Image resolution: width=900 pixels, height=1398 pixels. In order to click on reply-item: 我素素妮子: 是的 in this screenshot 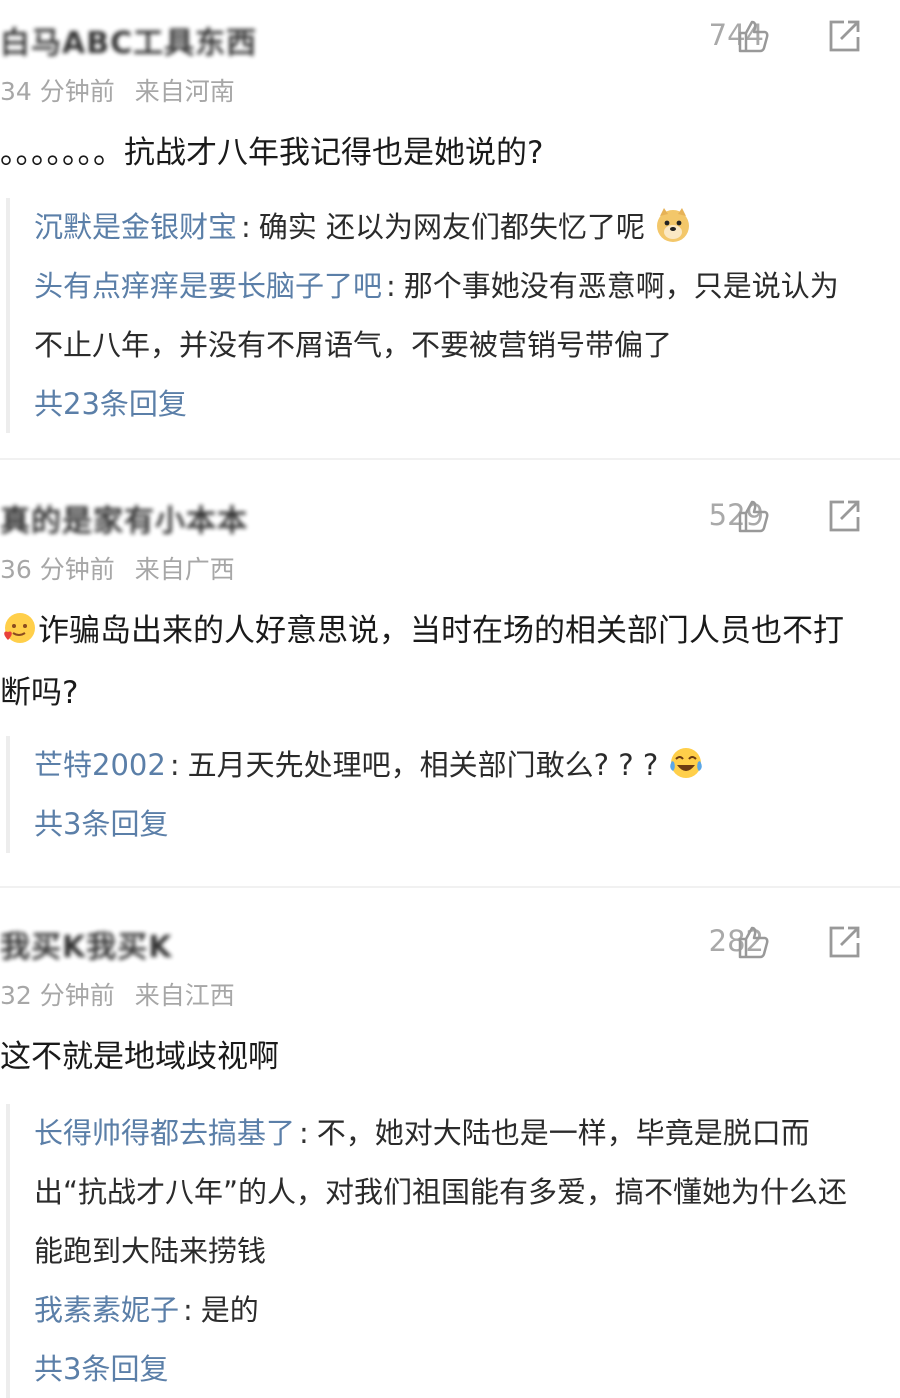, I will do `click(146, 1310)`.